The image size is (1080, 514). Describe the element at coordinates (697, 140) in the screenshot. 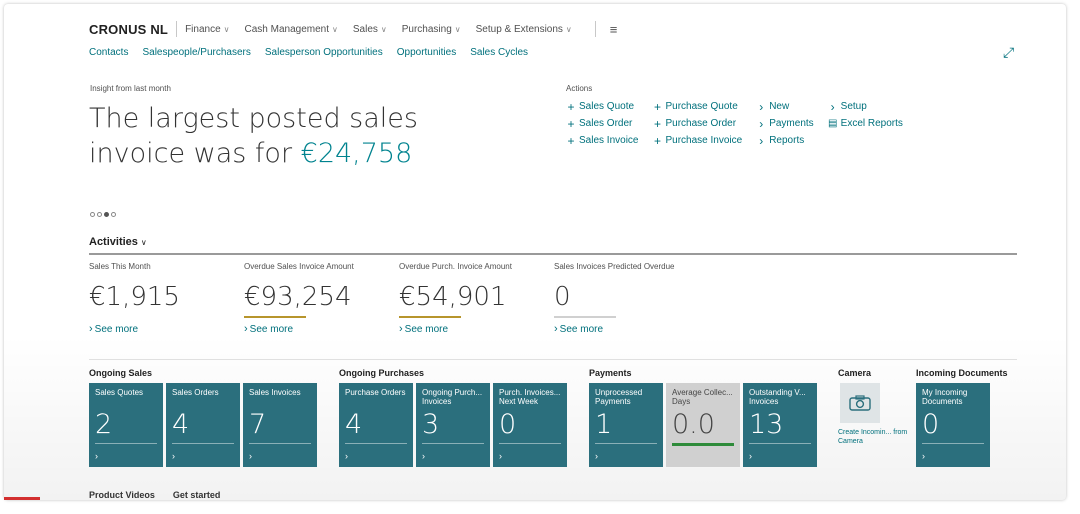

I see `action-purchase-invoice: + Purchase Invoice` at that location.